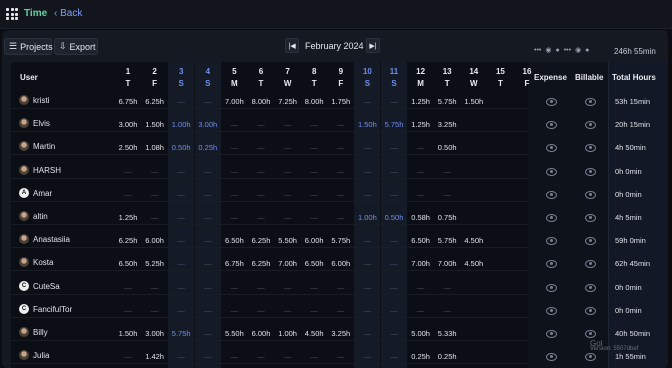  What do you see at coordinates (51, 239) in the screenshot?
I see `user-name: Anastasiia` at bounding box center [51, 239].